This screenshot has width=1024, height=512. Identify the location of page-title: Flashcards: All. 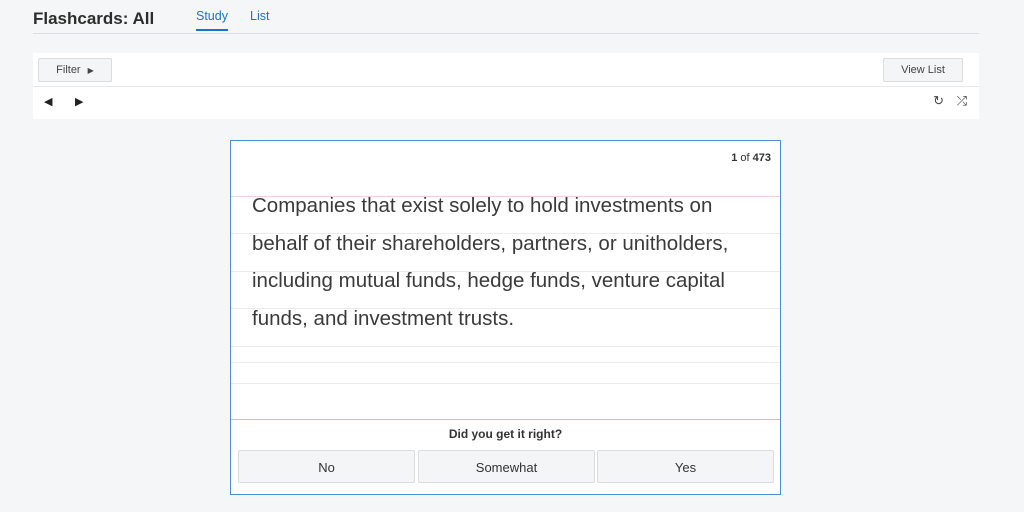
(94, 18).